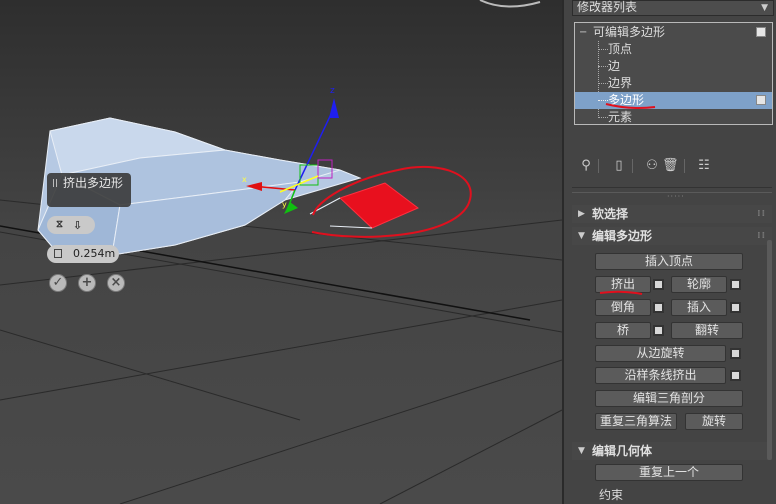  What do you see at coordinates (673, 8) in the screenshot?
I see `modifier-list-dropdown: 修改器列表 ▼` at bounding box center [673, 8].